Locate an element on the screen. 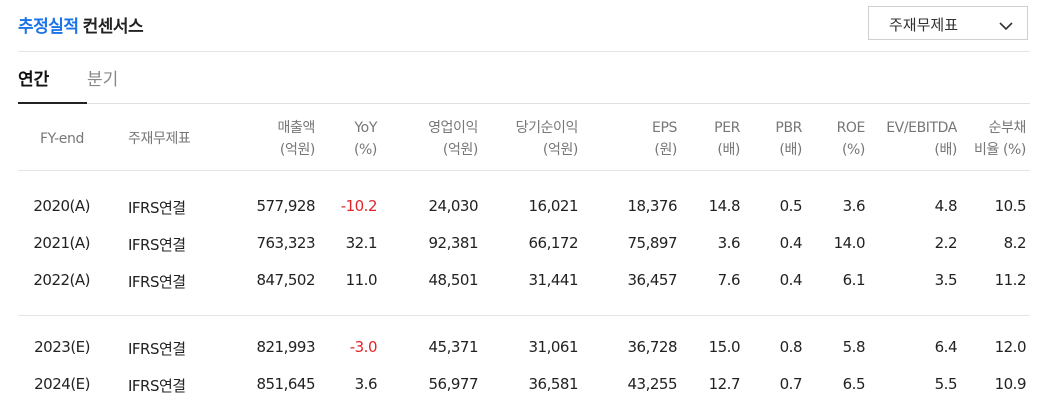  table-cell-net: 36,581 is located at coordinates (553, 384).